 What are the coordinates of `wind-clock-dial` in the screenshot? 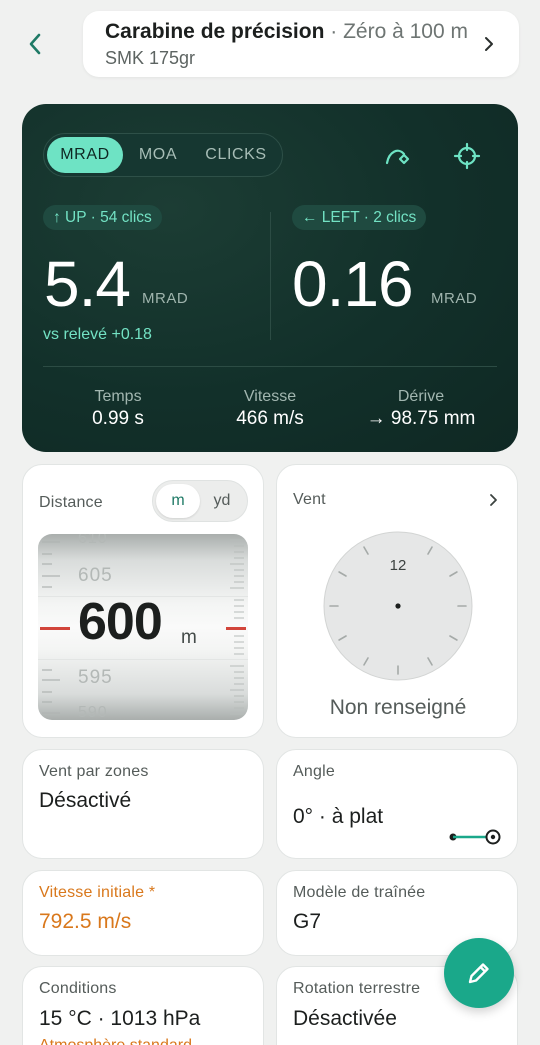 It's located at (398, 606).